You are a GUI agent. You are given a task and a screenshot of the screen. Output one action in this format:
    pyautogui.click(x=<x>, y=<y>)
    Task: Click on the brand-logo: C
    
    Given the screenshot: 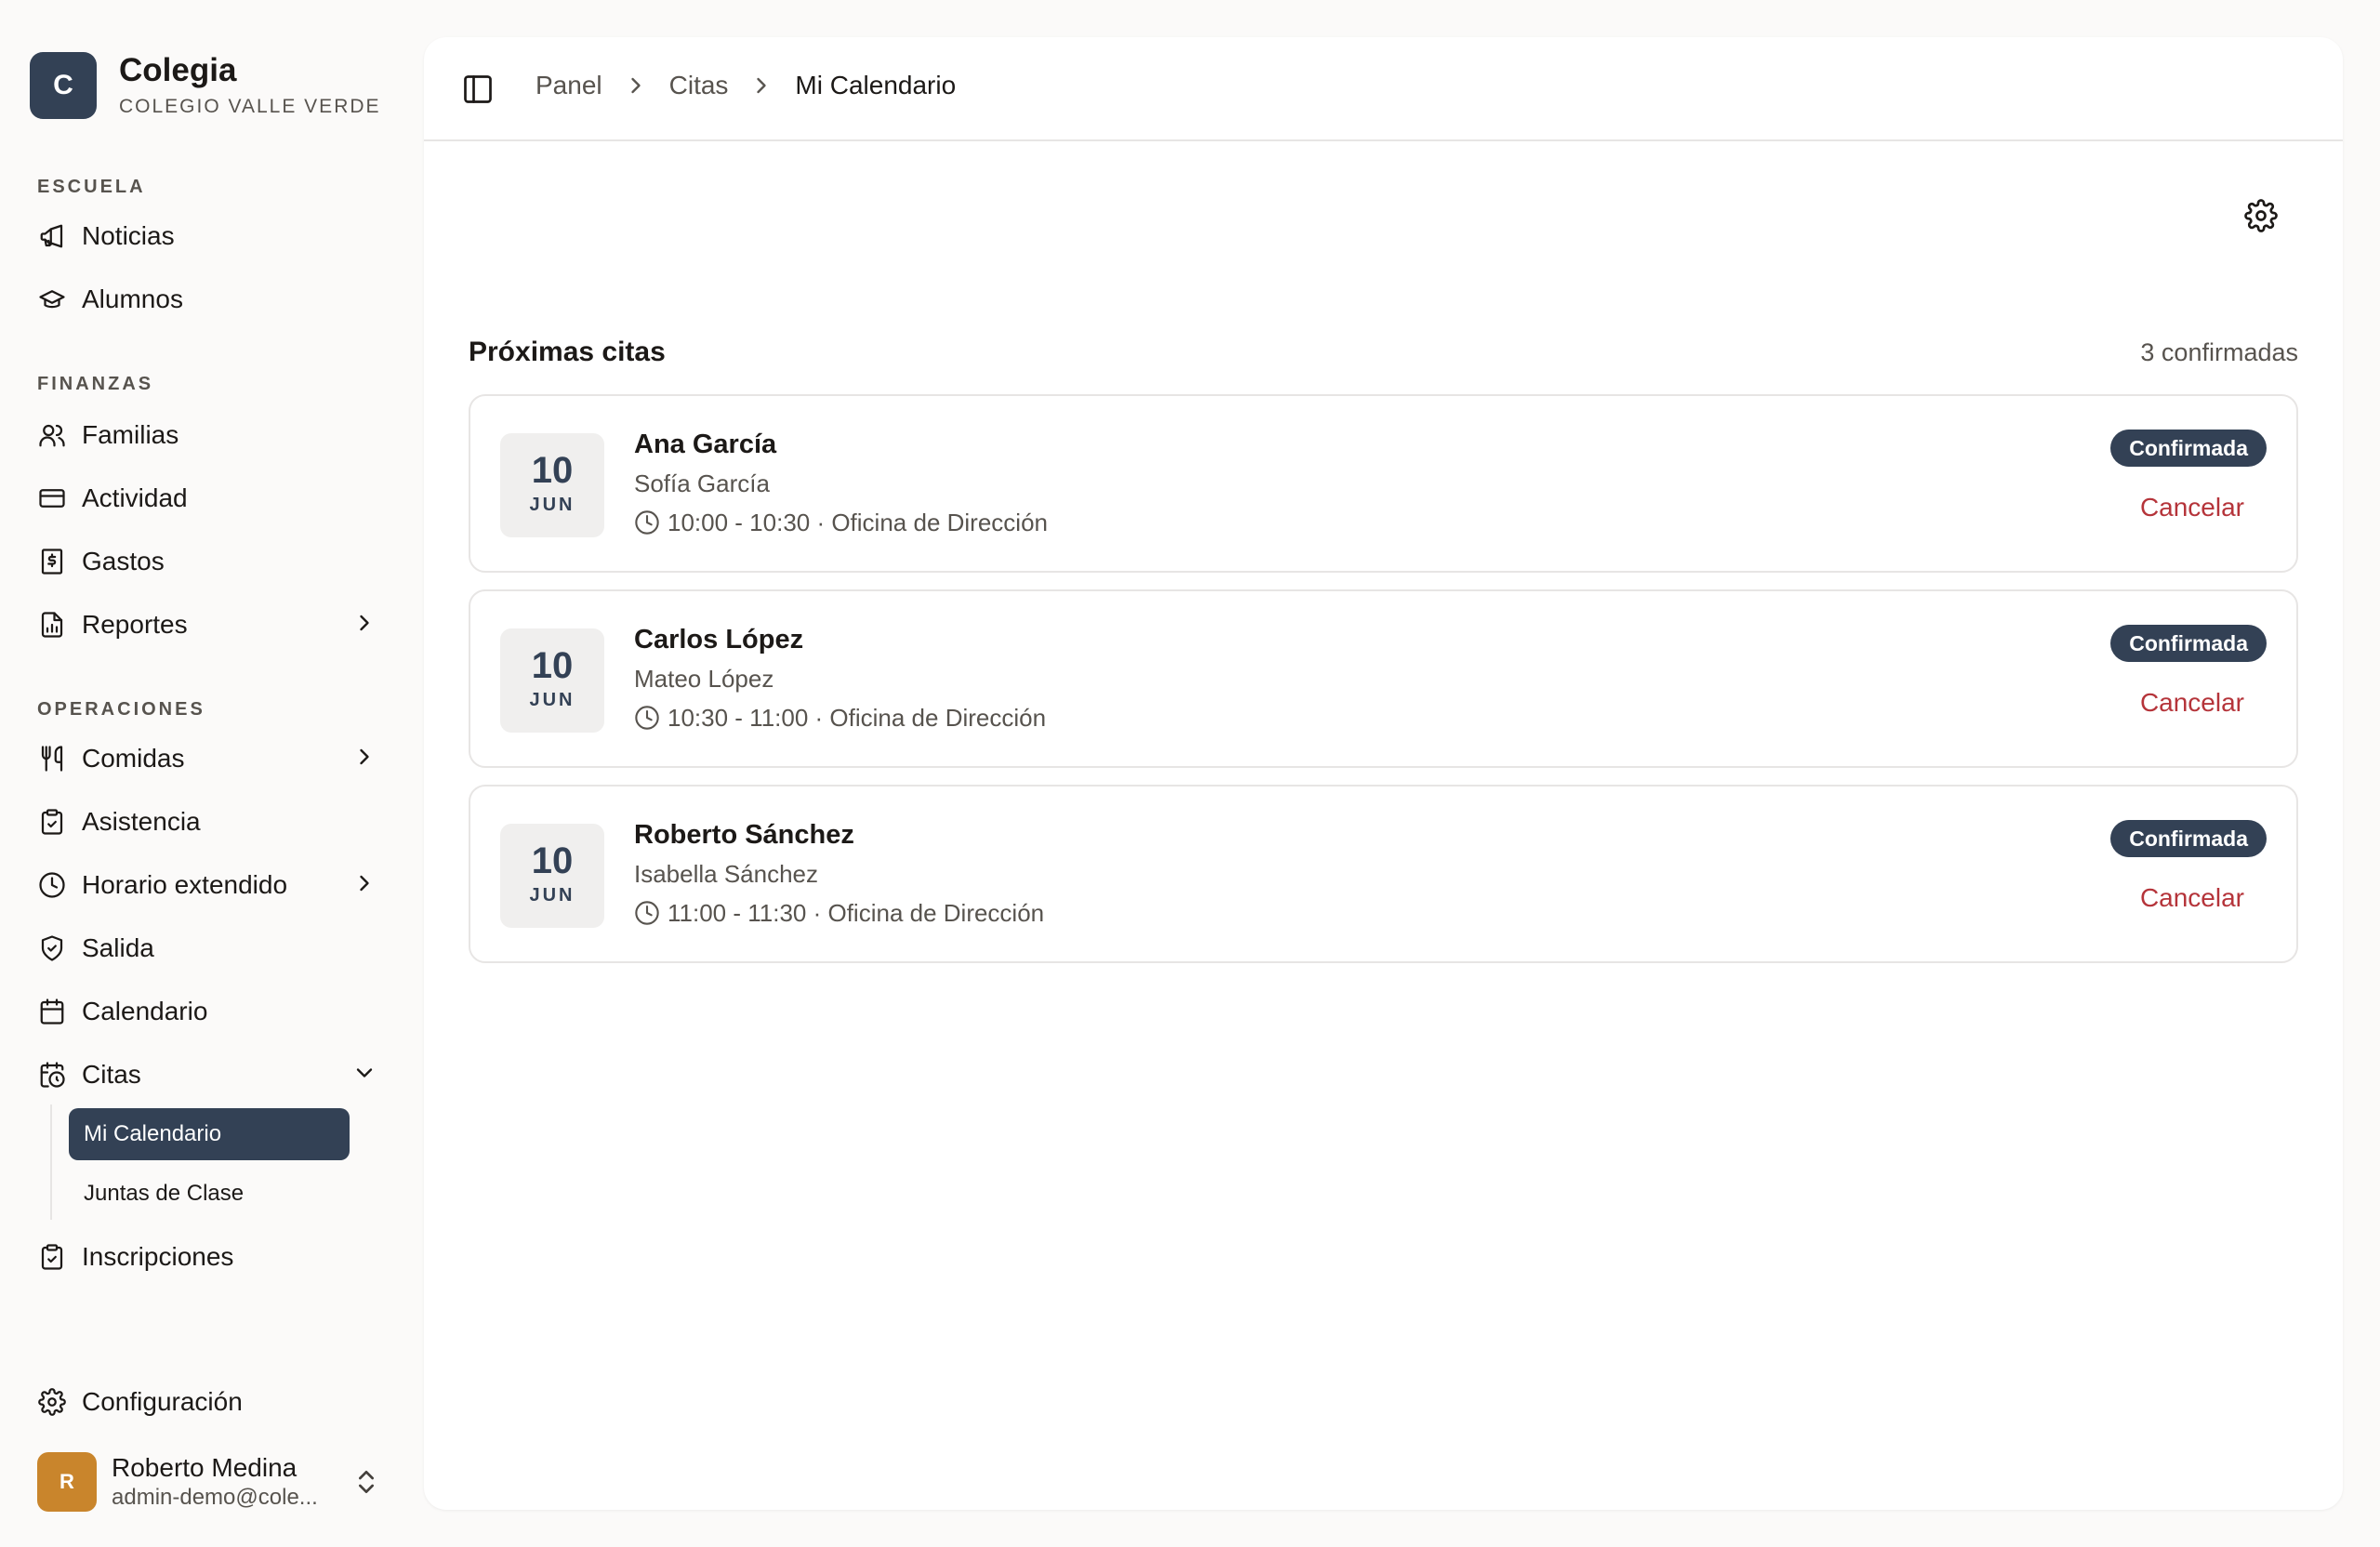 What is the action you would take?
    pyautogui.click(x=63, y=85)
    